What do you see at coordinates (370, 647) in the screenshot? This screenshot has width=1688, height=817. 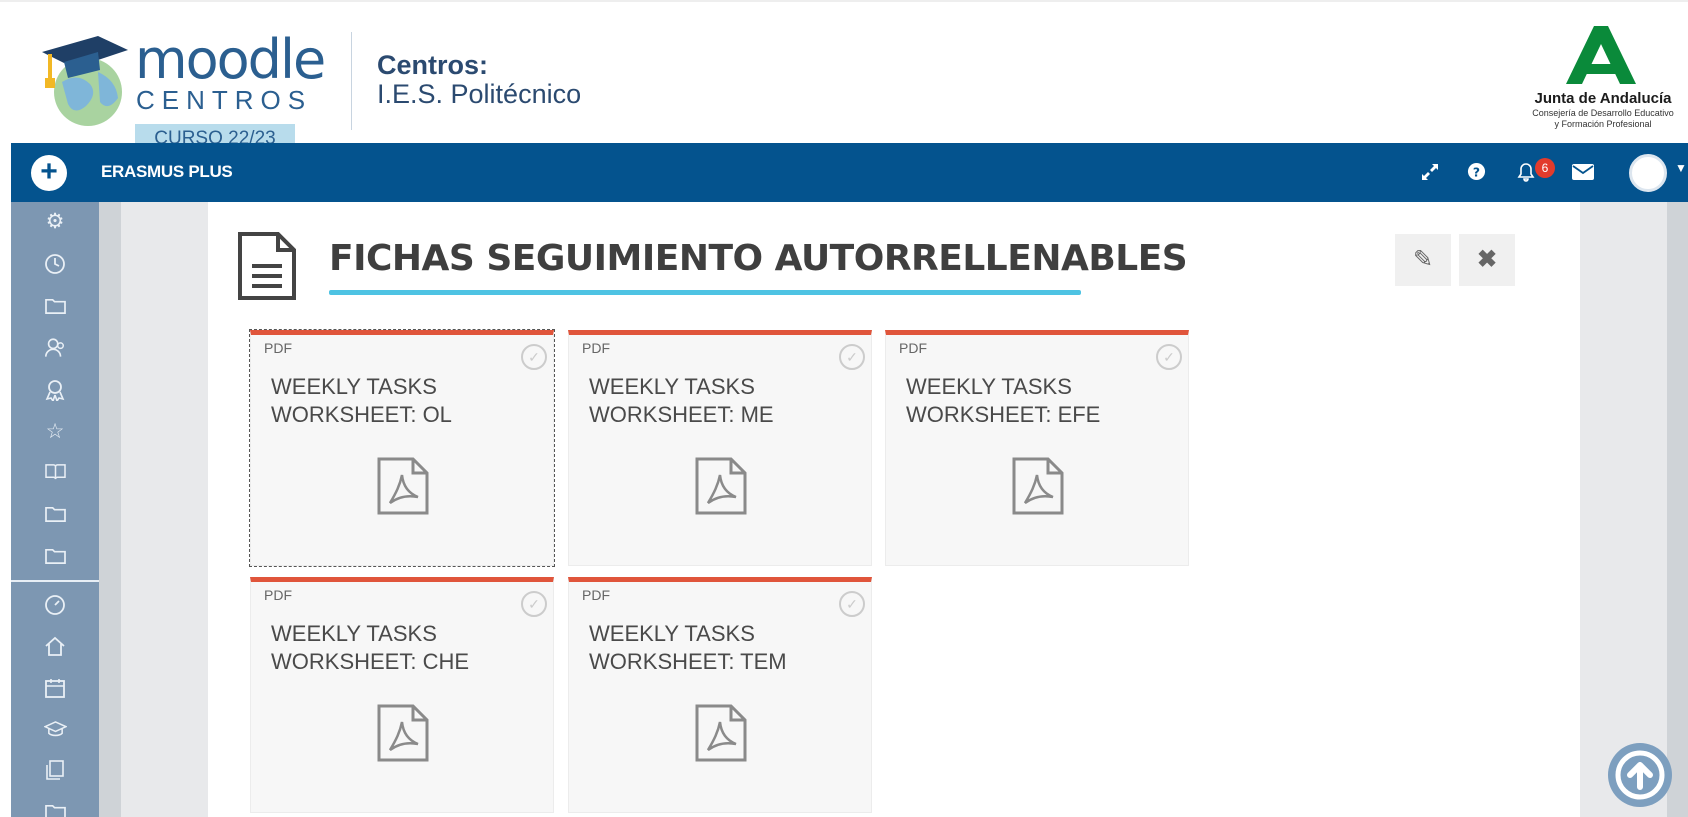 I see `tile-title: WEEKLY TASKS WORKSHEET: CHE` at bounding box center [370, 647].